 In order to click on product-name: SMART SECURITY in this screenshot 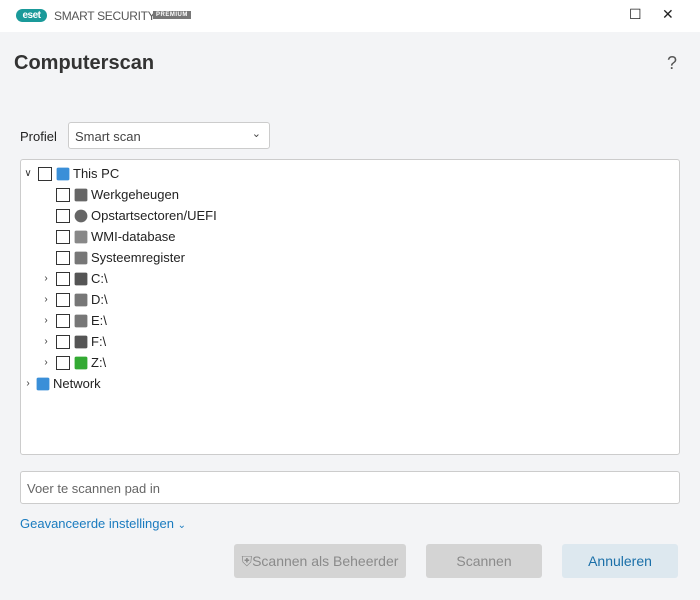, I will do `click(105, 16)`.